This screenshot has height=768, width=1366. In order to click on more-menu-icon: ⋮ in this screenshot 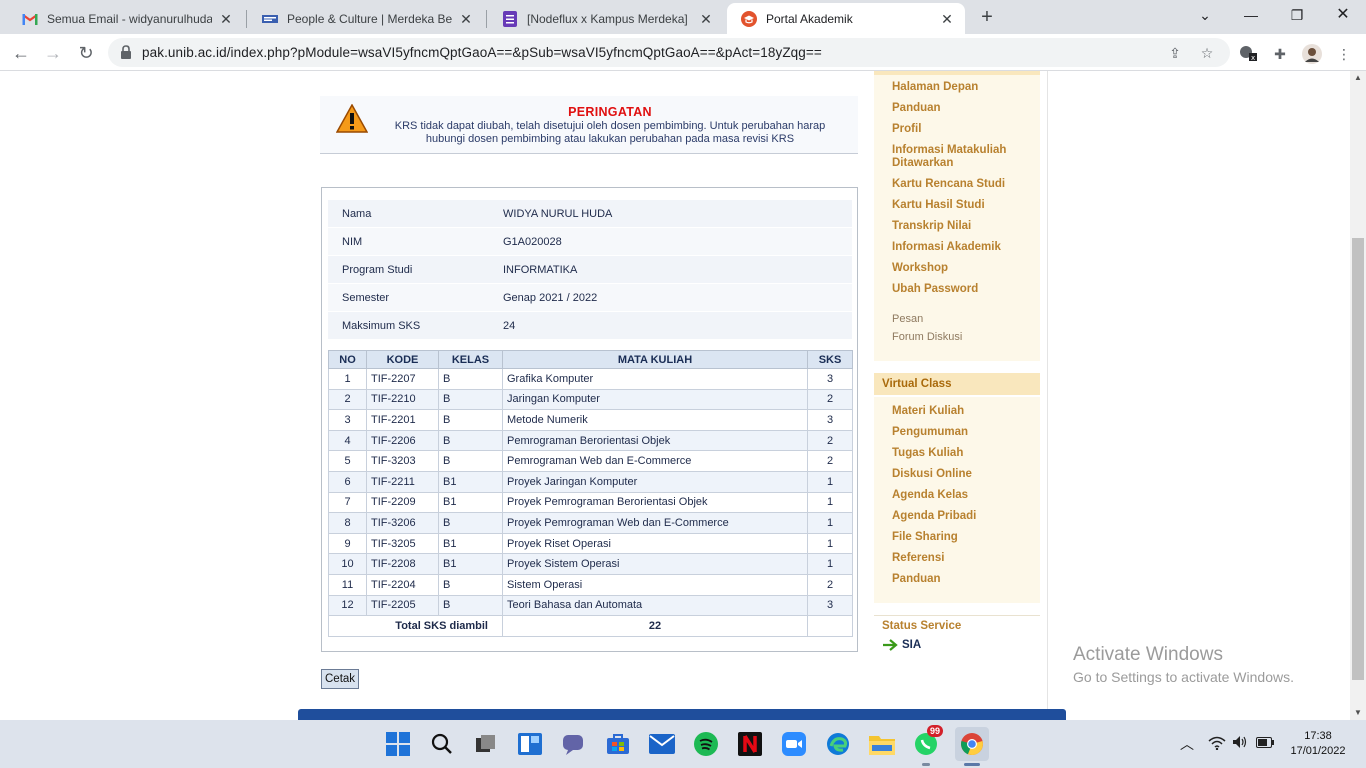, I will do `click(1344, 54)`.